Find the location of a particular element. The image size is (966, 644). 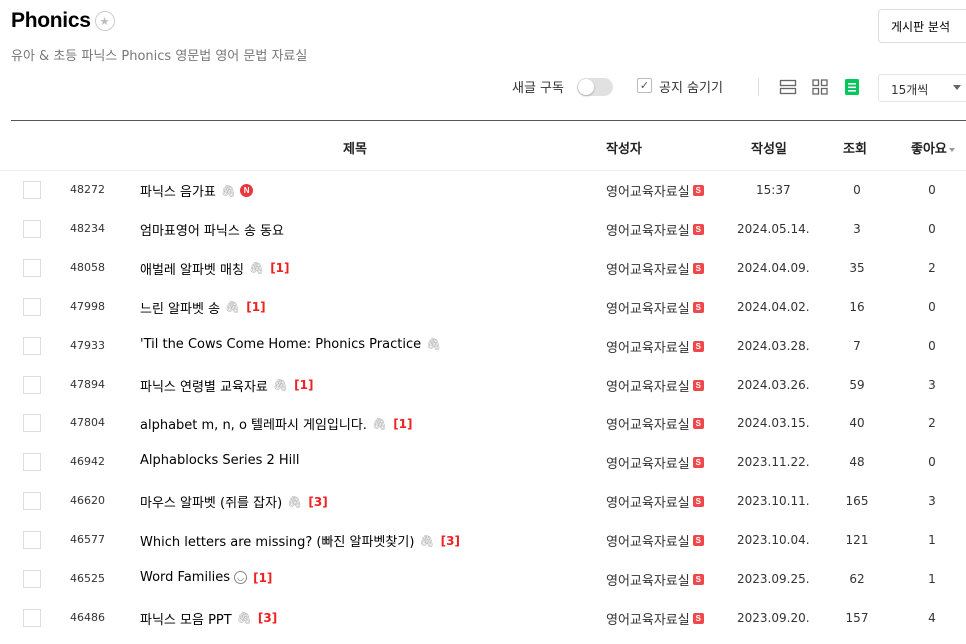

article-subject: 파닉스 연령별 교육자료 🖇 [1] is located at coordinates (226, 385).